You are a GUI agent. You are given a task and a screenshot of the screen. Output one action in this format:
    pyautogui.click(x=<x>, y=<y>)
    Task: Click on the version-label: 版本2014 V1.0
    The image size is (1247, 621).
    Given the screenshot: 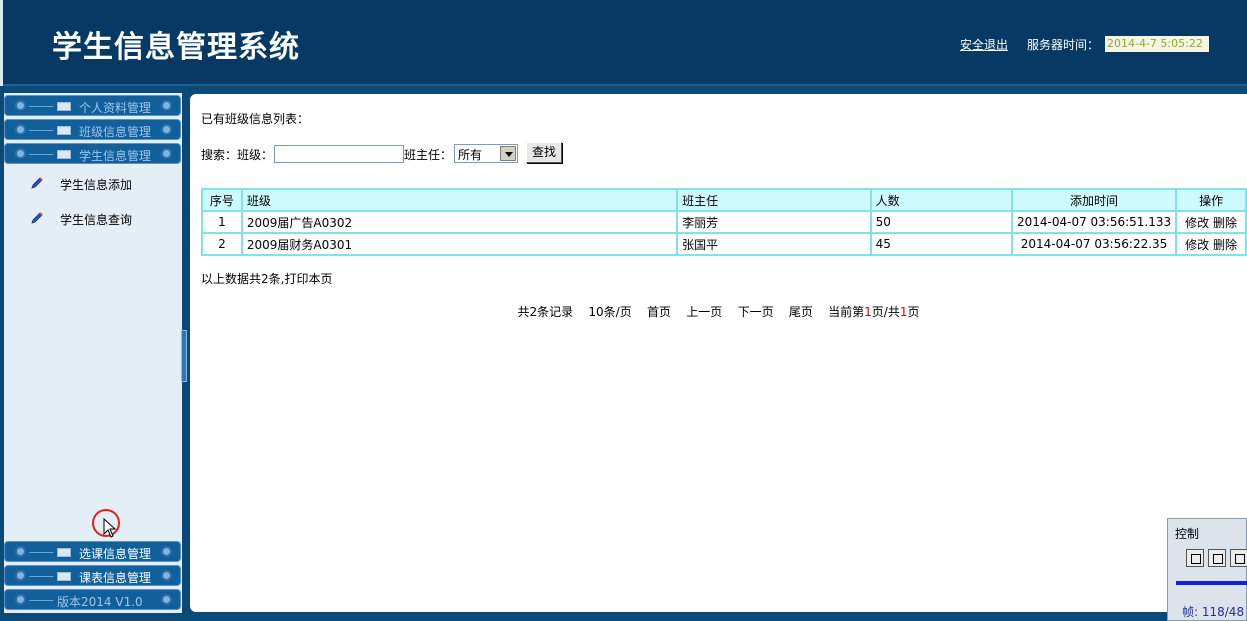 What is the action you would take?
    pyautogui.click(x=100, y=602)
    